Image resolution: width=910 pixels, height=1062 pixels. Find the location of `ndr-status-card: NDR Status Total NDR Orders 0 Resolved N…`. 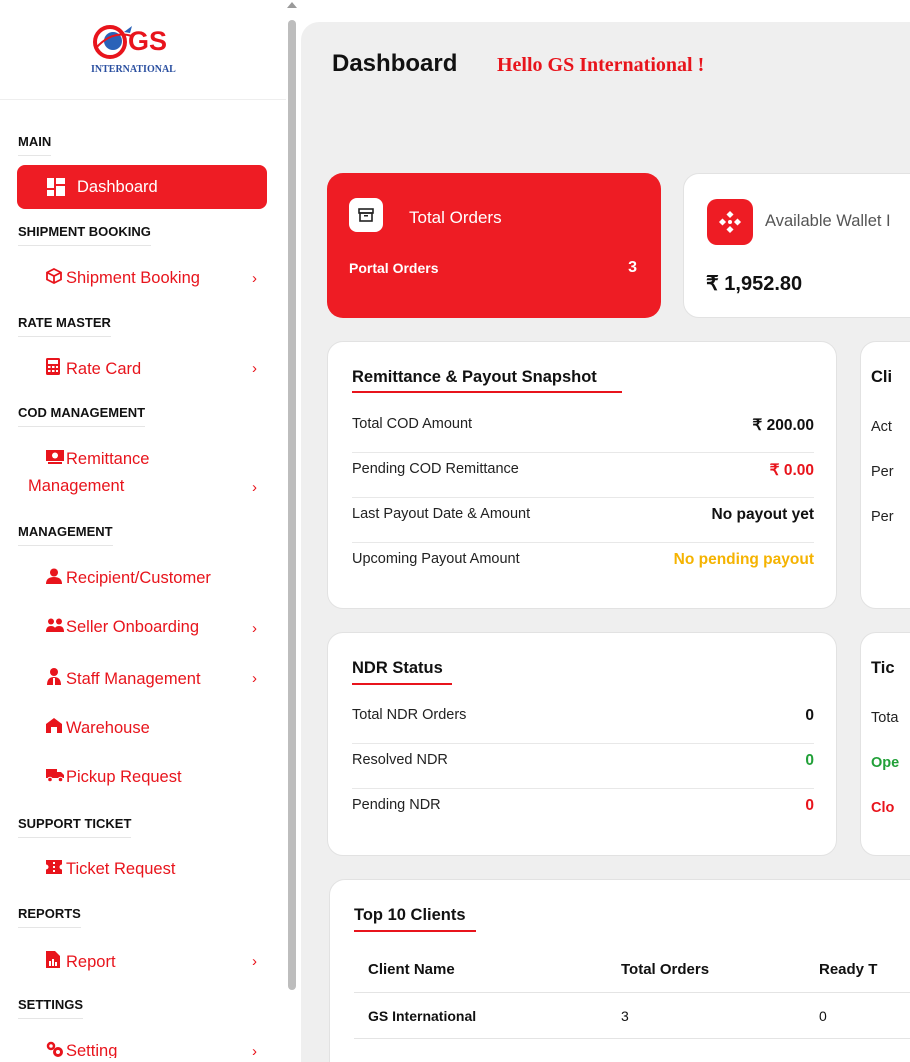

ndr-status-card: NDR Status Total NDR Orders 0 Resolved N… is located at coordinates (582, 744).